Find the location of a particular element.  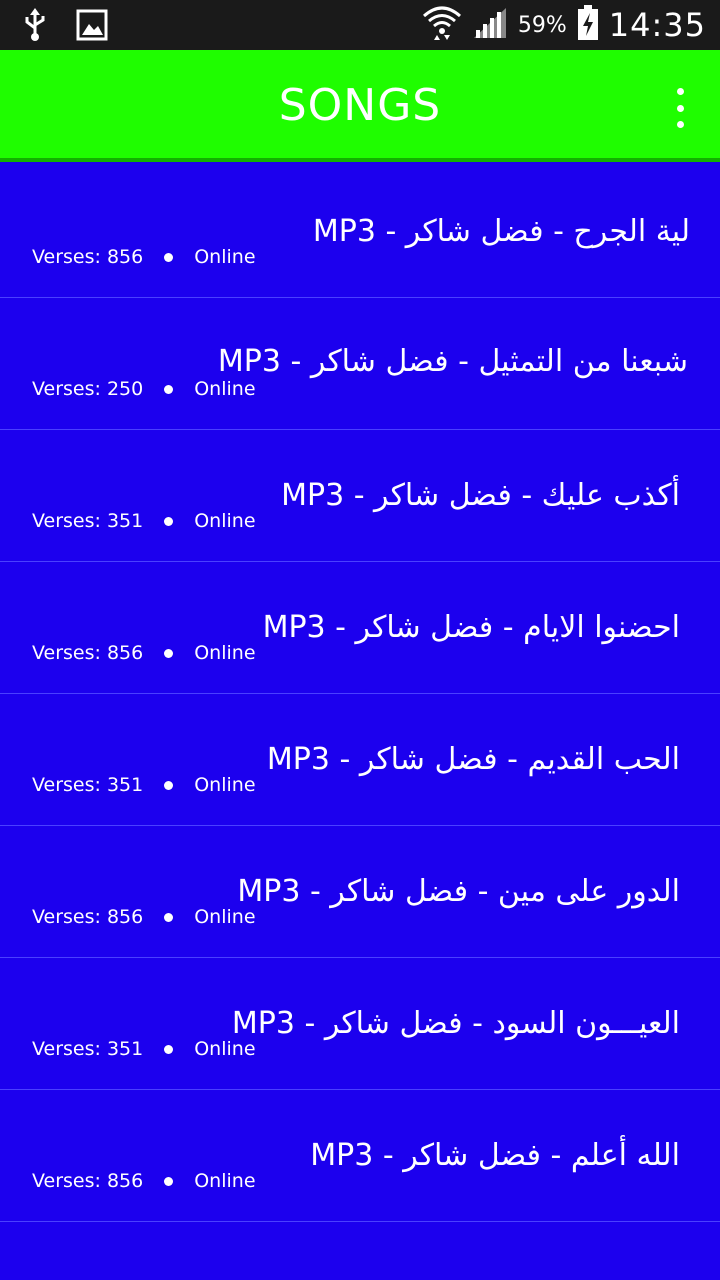

image-icon is located at coordinates (92, 27).